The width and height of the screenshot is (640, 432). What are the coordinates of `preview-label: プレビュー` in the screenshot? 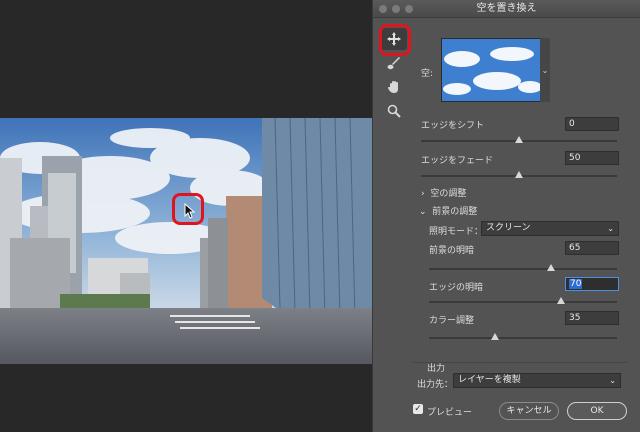 It's located at (450, 413).